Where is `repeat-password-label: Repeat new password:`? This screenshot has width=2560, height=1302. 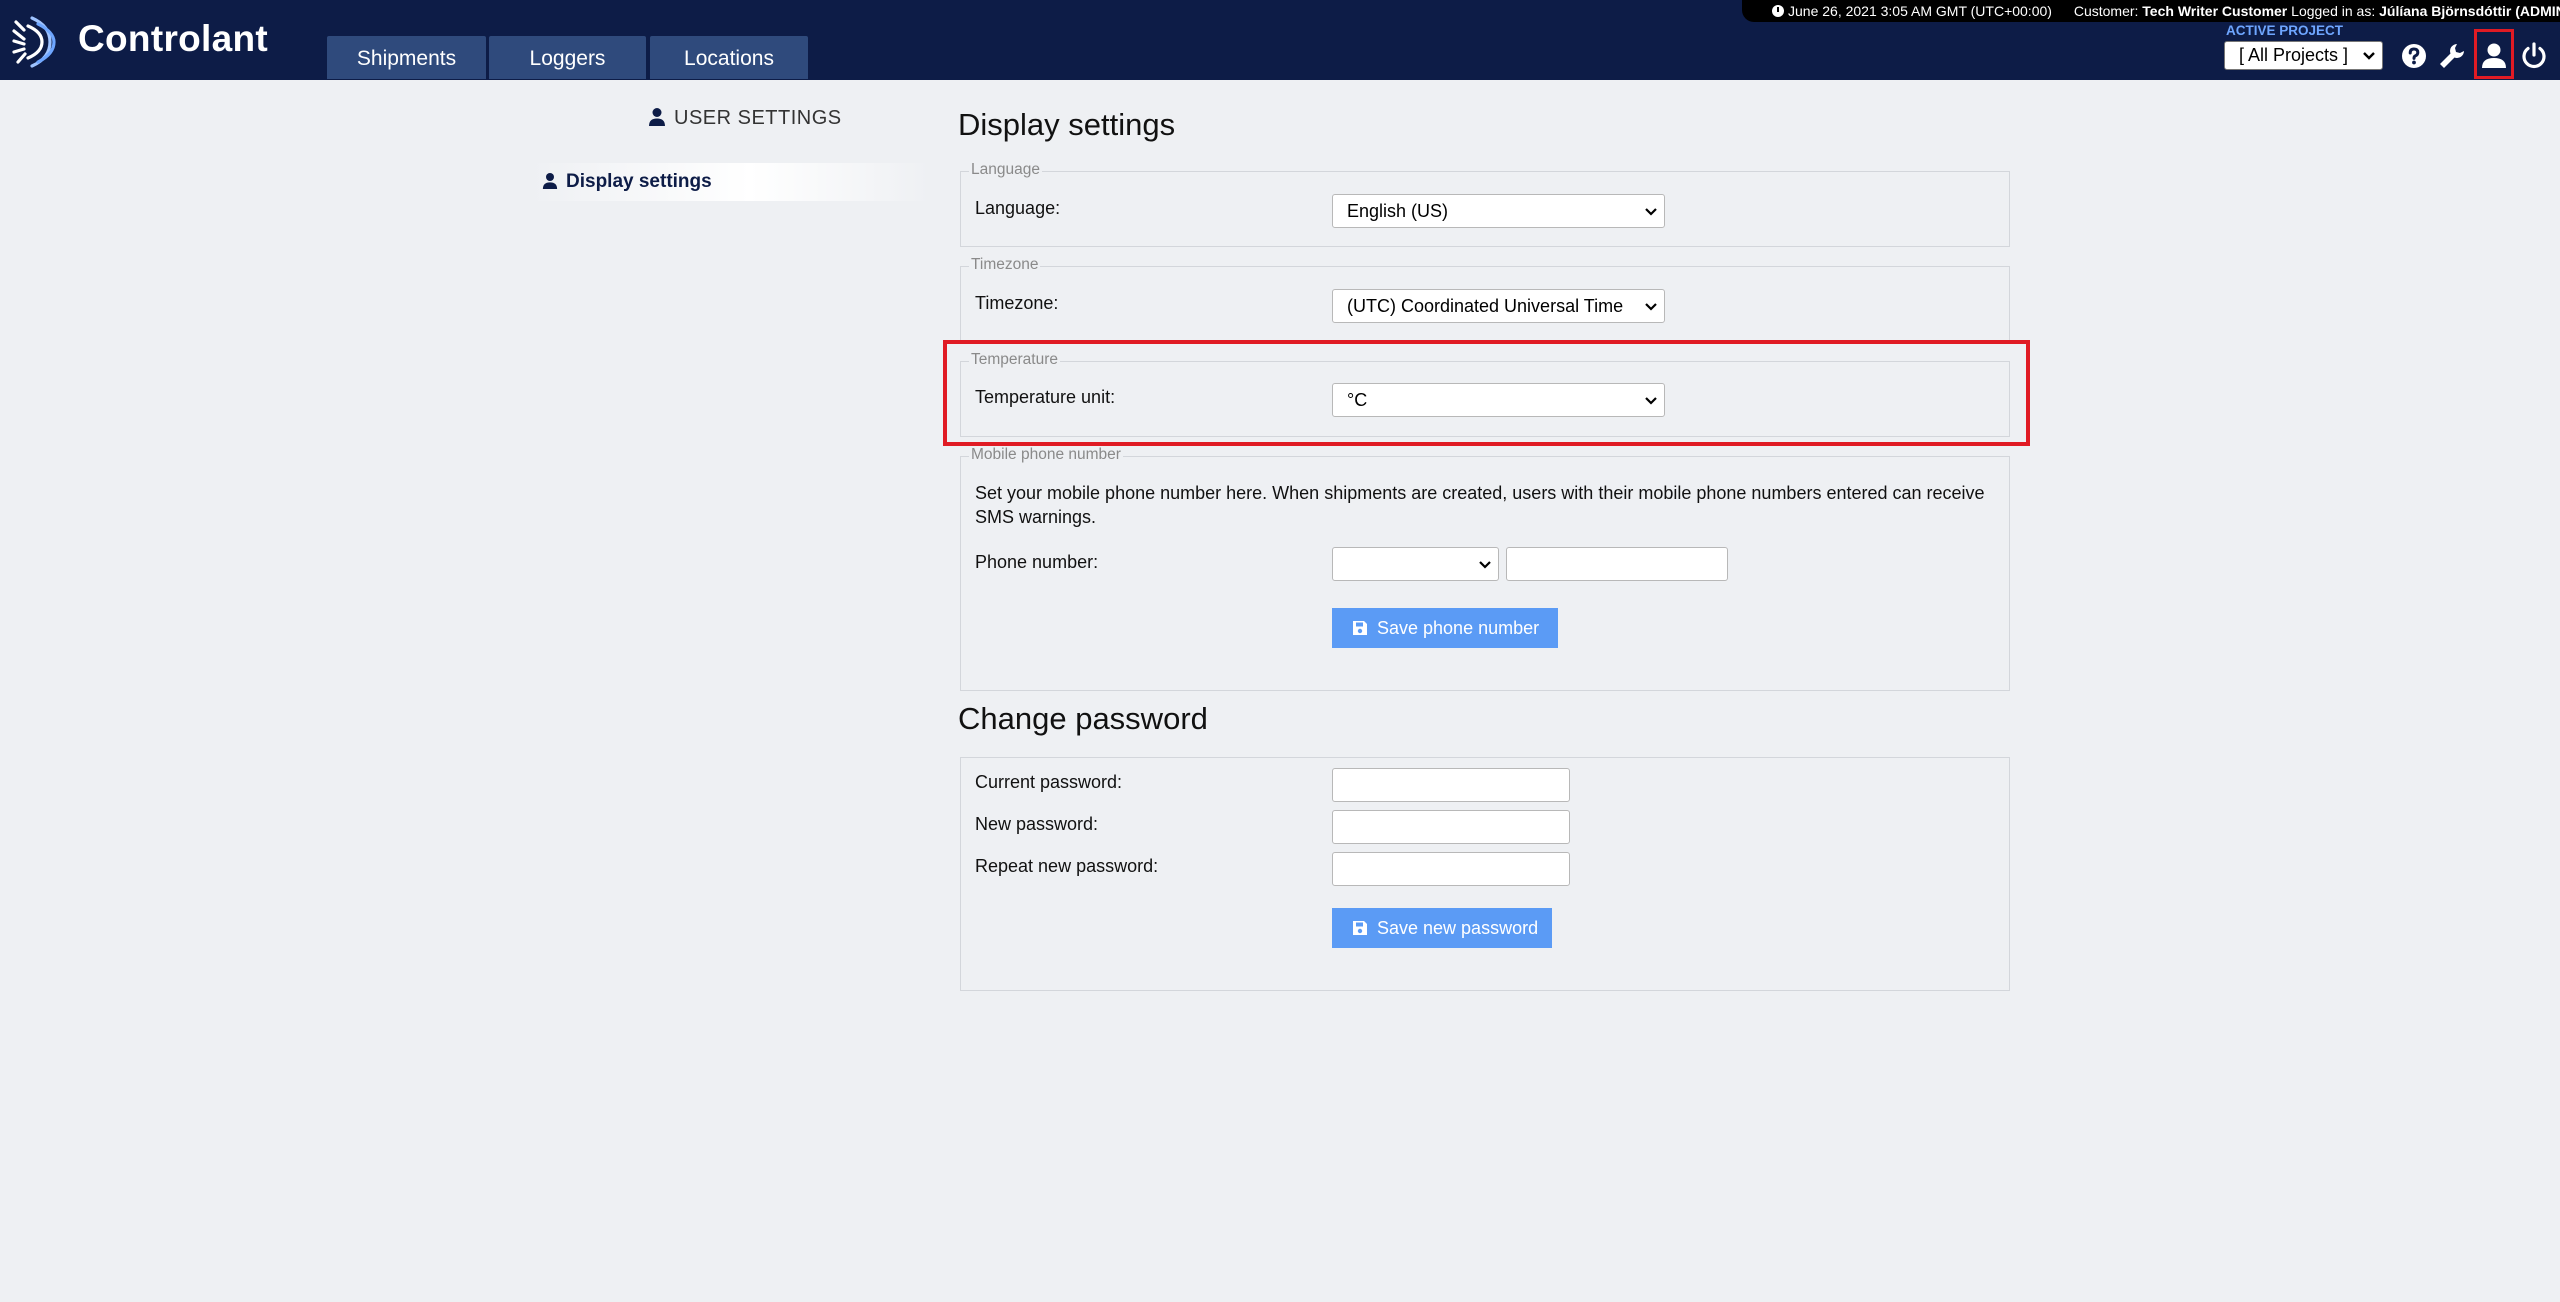
repeat-password-label: Repeat new password: is located at coordinates (1067, 866).